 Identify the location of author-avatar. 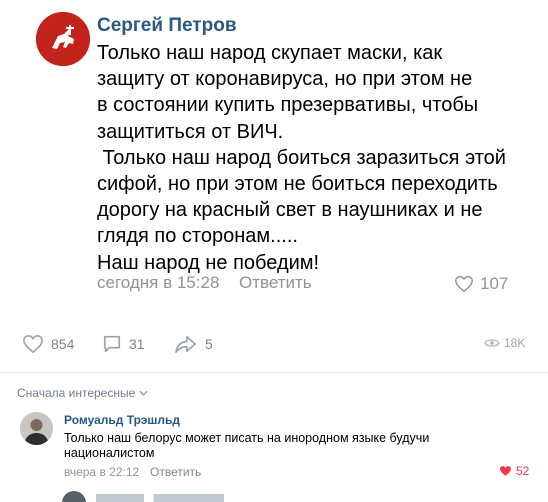
(63, 39).